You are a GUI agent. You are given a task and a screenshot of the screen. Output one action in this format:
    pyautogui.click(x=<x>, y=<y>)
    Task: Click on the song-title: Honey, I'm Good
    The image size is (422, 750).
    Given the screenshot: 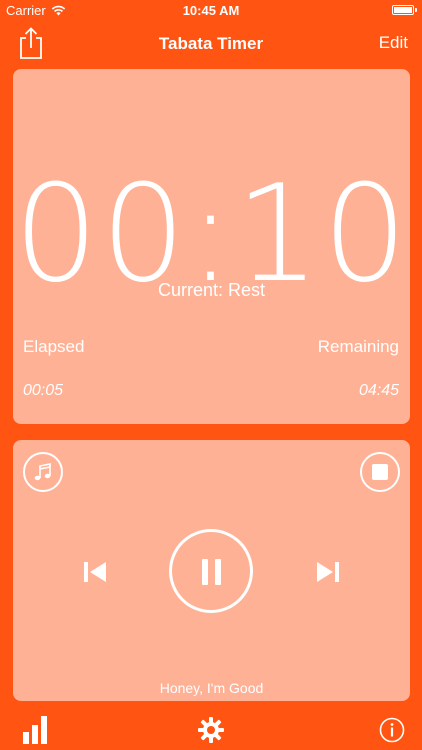 What is the action you would take?
    pyautogui.click(x=211, y=688)
    